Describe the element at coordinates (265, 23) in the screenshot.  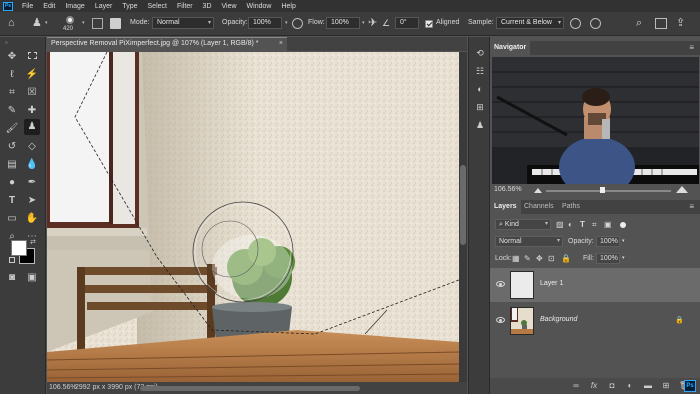
I see `opacity-input: 100%` at that location.